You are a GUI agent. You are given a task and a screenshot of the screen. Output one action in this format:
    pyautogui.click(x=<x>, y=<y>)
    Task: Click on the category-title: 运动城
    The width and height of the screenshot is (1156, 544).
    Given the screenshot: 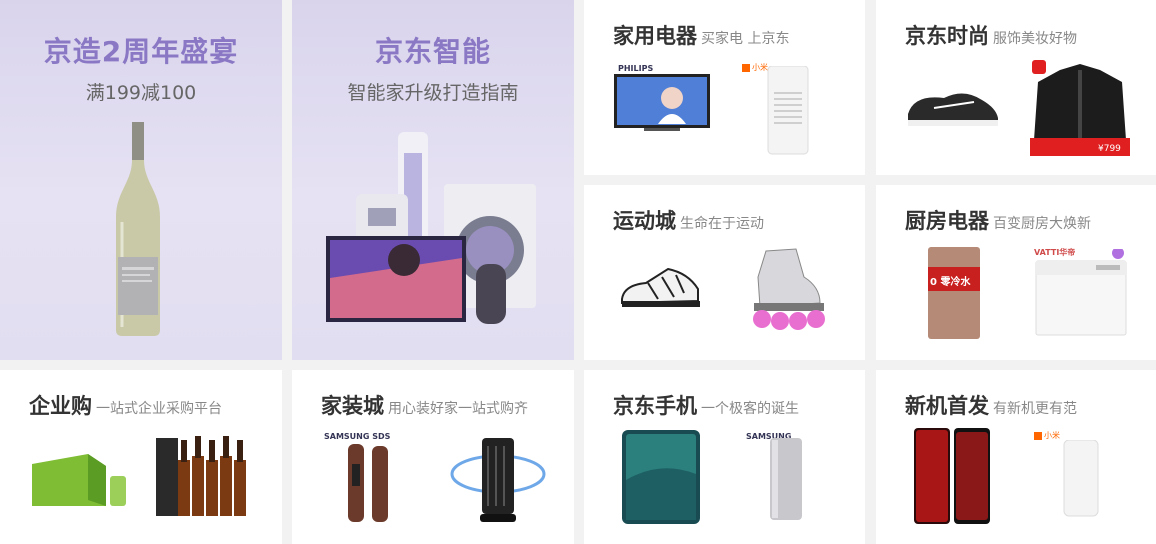 What is the action you would take?
    pyautogui.click(x=644, y=221)
    